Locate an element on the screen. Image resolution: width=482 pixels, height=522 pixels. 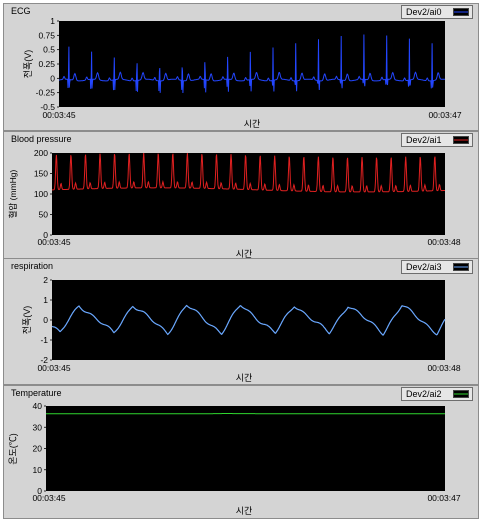
y-axis-label: 온도(℃) is located at coordinates (13, 449).